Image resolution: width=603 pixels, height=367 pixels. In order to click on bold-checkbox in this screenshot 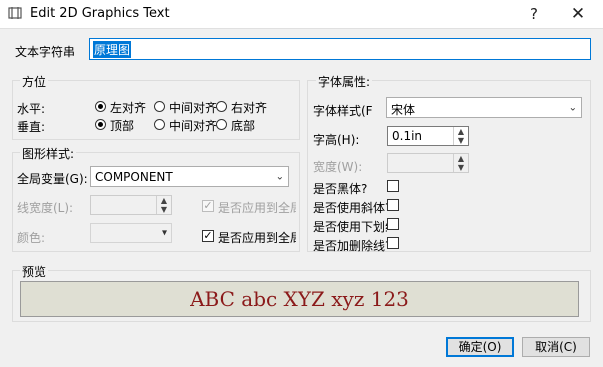, I will do `click(393, 186)`.